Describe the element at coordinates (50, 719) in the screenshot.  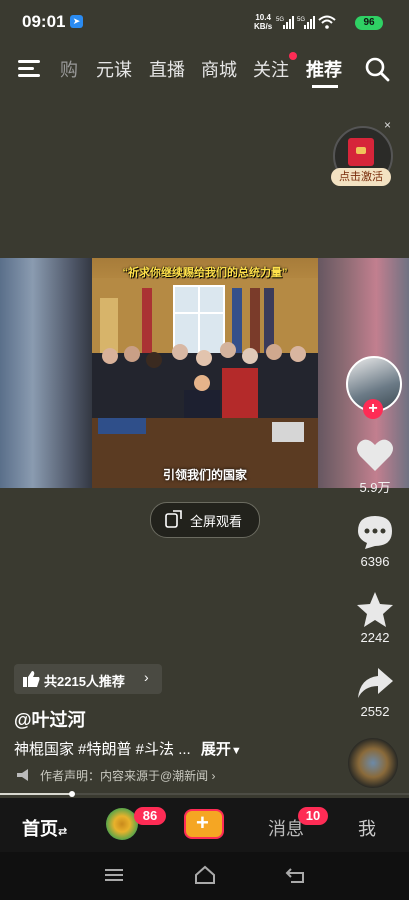
I see `author-name: @叶过河` at that location.